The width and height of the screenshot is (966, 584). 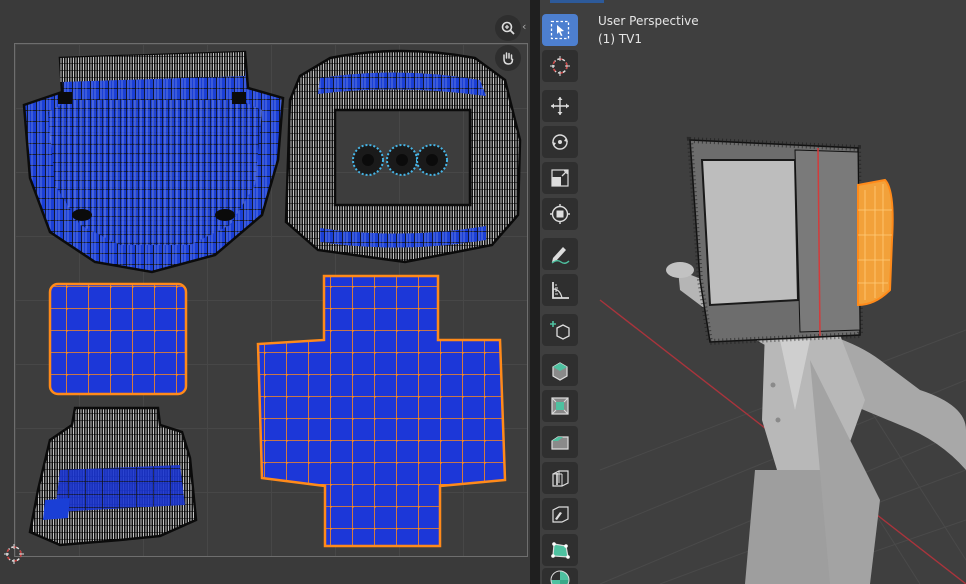 I want to click on collapse-arrow-icon: ‹, so click(x=524, y=26).